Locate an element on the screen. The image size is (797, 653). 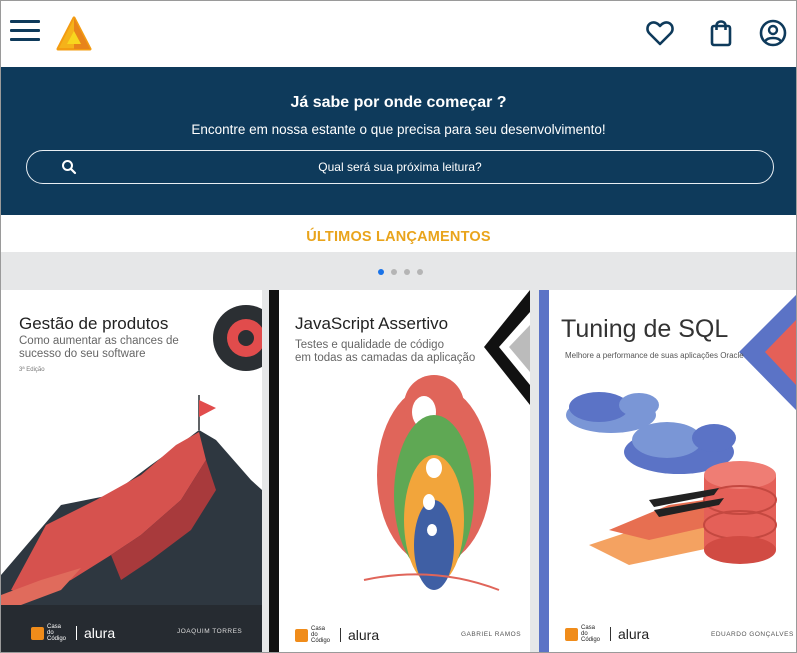
hero-title: Já sabe por onde começar ? is located at coordinates (398, 102).